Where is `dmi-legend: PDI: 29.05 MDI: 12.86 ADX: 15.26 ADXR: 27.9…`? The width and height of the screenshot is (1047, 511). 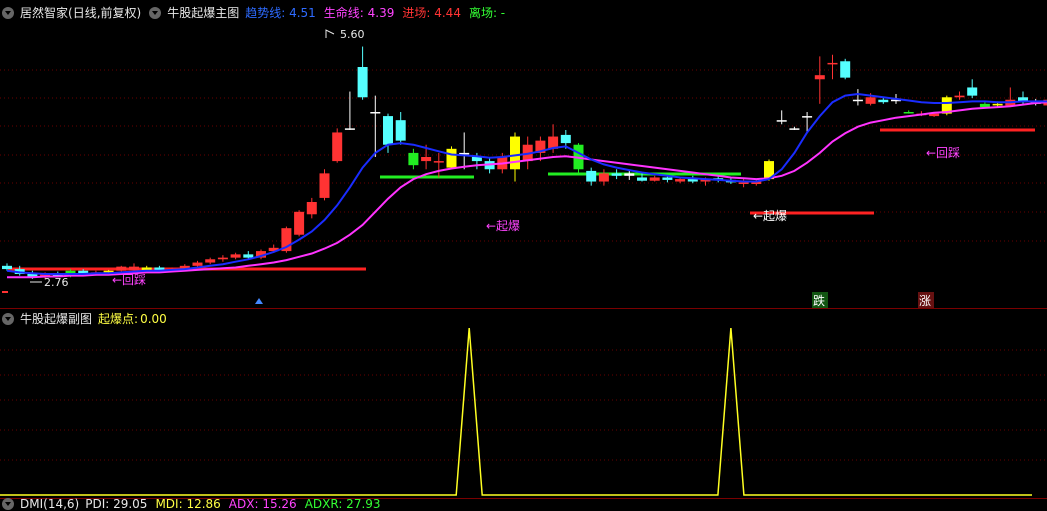 dmi-legend: PDI: 29.05 MDI: 12.86 ADX: 15.26 ADXR: 27.9… is located at coordinates (232, 504).